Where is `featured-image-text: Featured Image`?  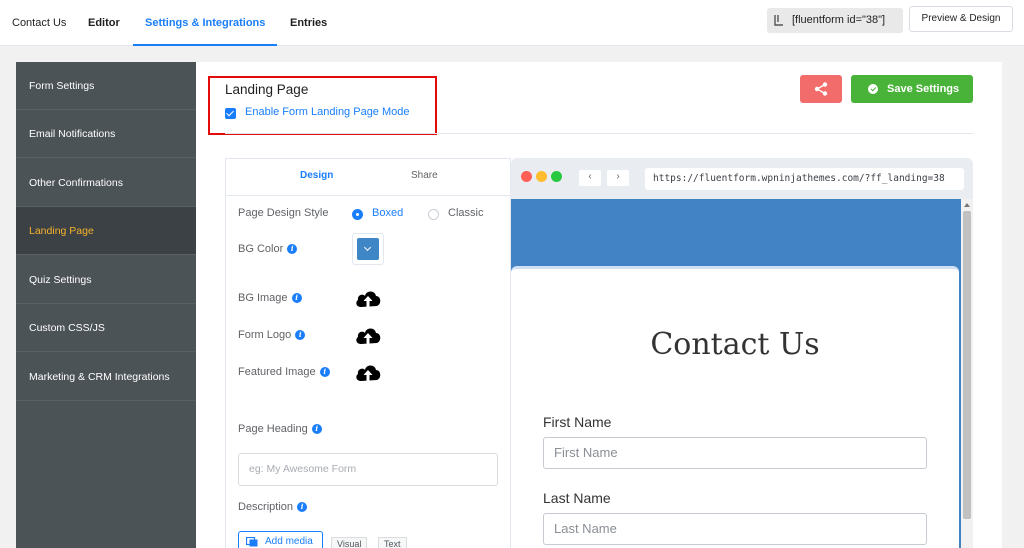
featured-image-text: Featured Image is located at coordinates (277, 372).